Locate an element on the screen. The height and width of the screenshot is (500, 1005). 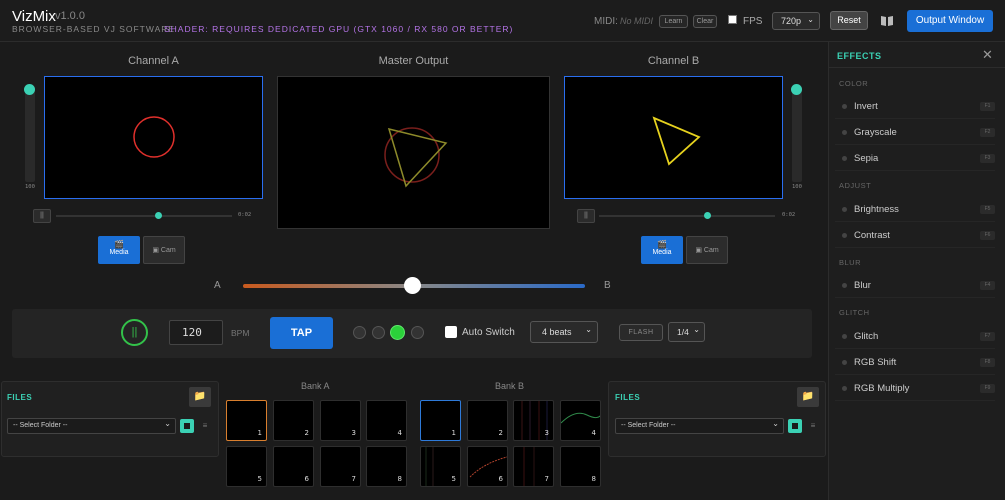
slot-number: 4 is located at coordinates (399, 433).